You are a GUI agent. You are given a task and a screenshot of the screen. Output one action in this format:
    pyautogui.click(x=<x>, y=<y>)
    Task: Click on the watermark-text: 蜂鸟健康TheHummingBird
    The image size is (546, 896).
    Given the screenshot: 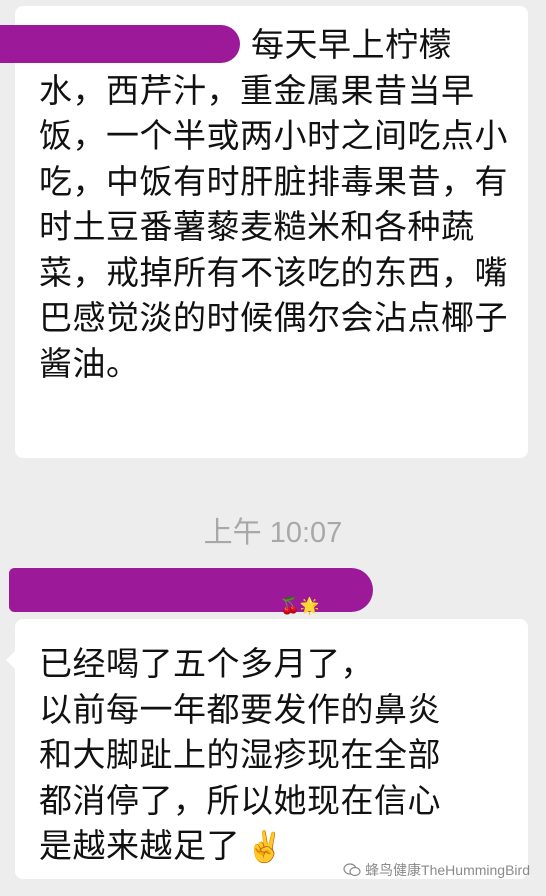 What is the action you would take?
    pyautogui.click(x=447, y=870)
    